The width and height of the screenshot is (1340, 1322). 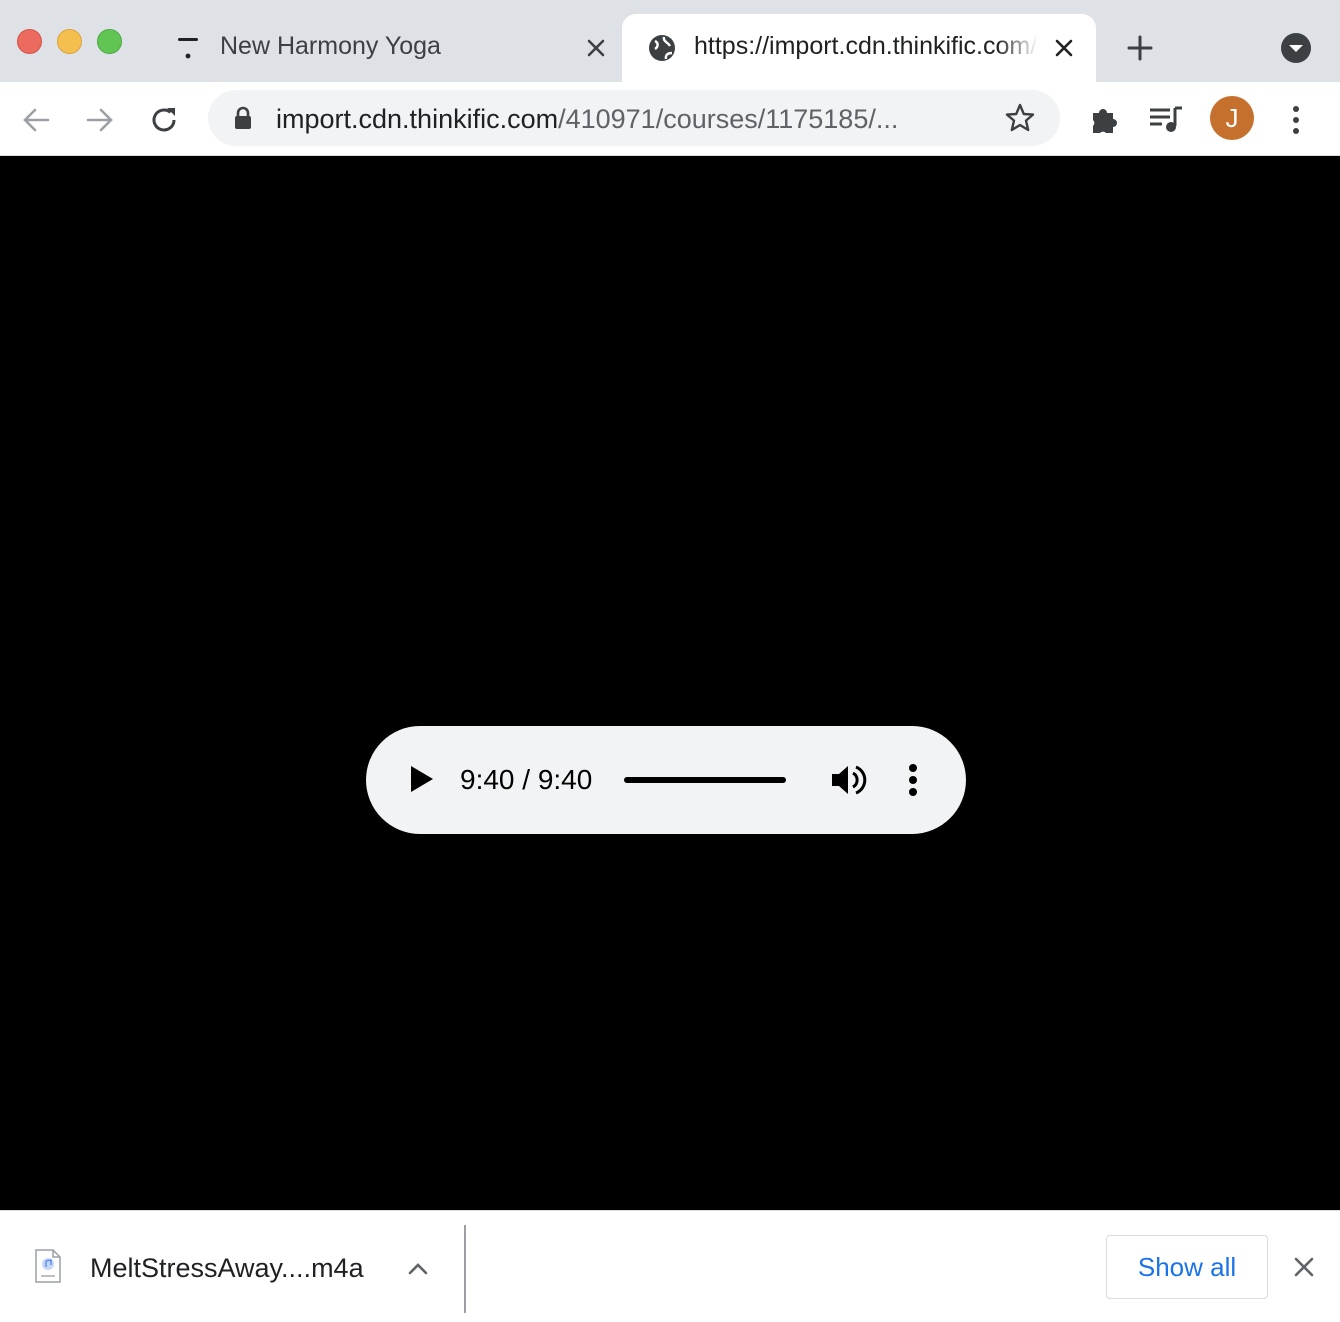 What do you see at coordinates (417, 119) in the screenshot?
I see `url-domain: import.cdn.thinkific.com` at bounding box center [417, 119].